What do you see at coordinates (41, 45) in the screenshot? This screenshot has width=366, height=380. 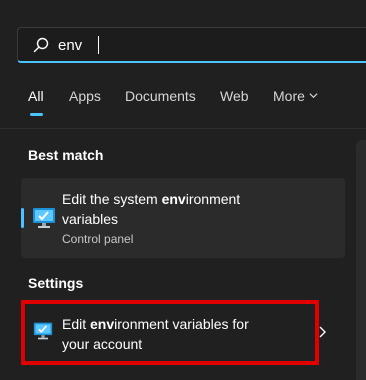 I see `search-icon` at bounding box center [41, 45].